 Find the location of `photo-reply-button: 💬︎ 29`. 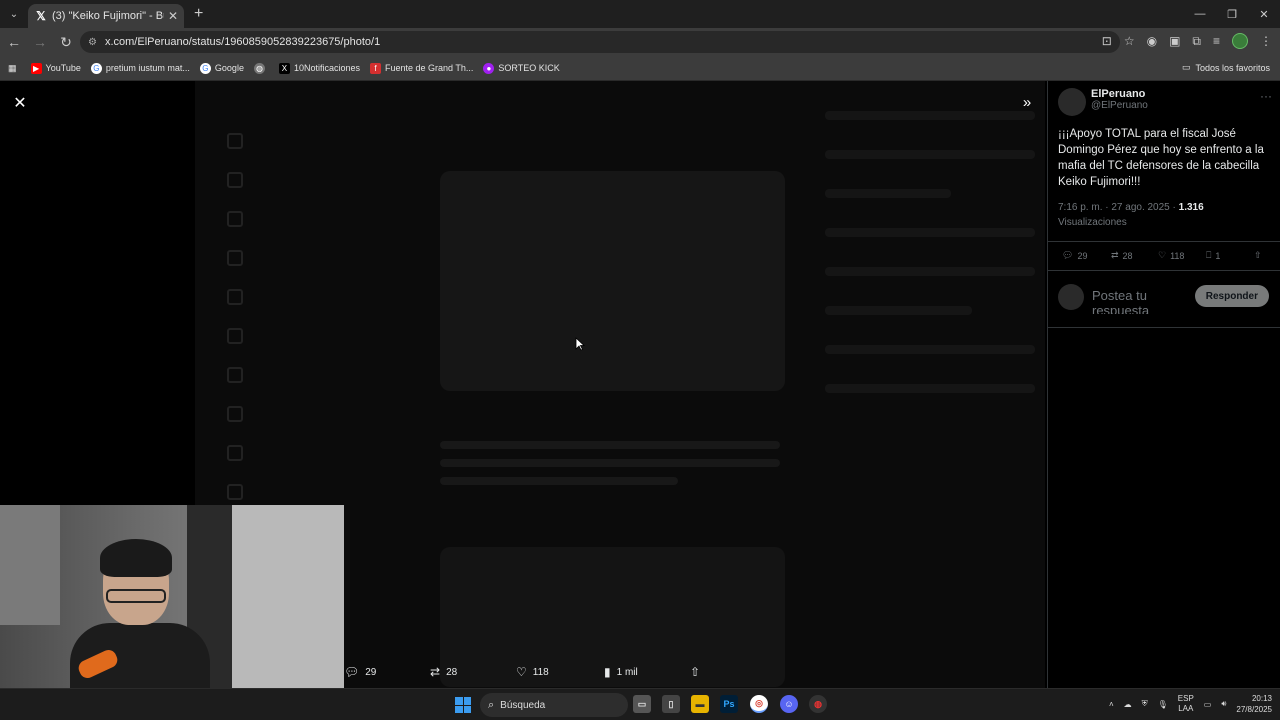

photo-reply-button: 💬︎ 29 is located at coordinates (360, 672).